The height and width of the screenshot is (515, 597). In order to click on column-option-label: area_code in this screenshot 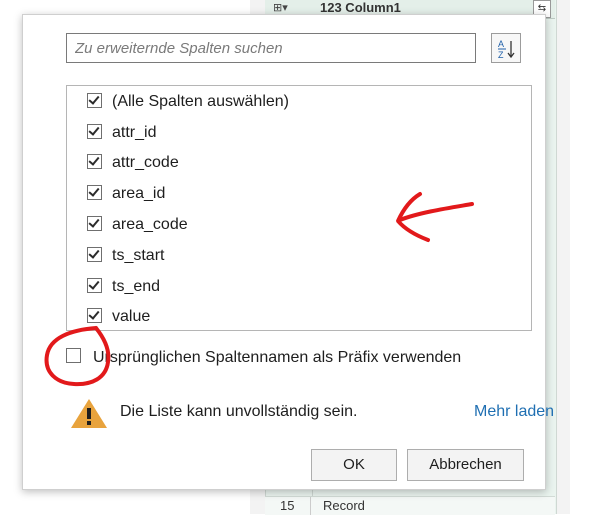, I will do `click(150, 224)`.